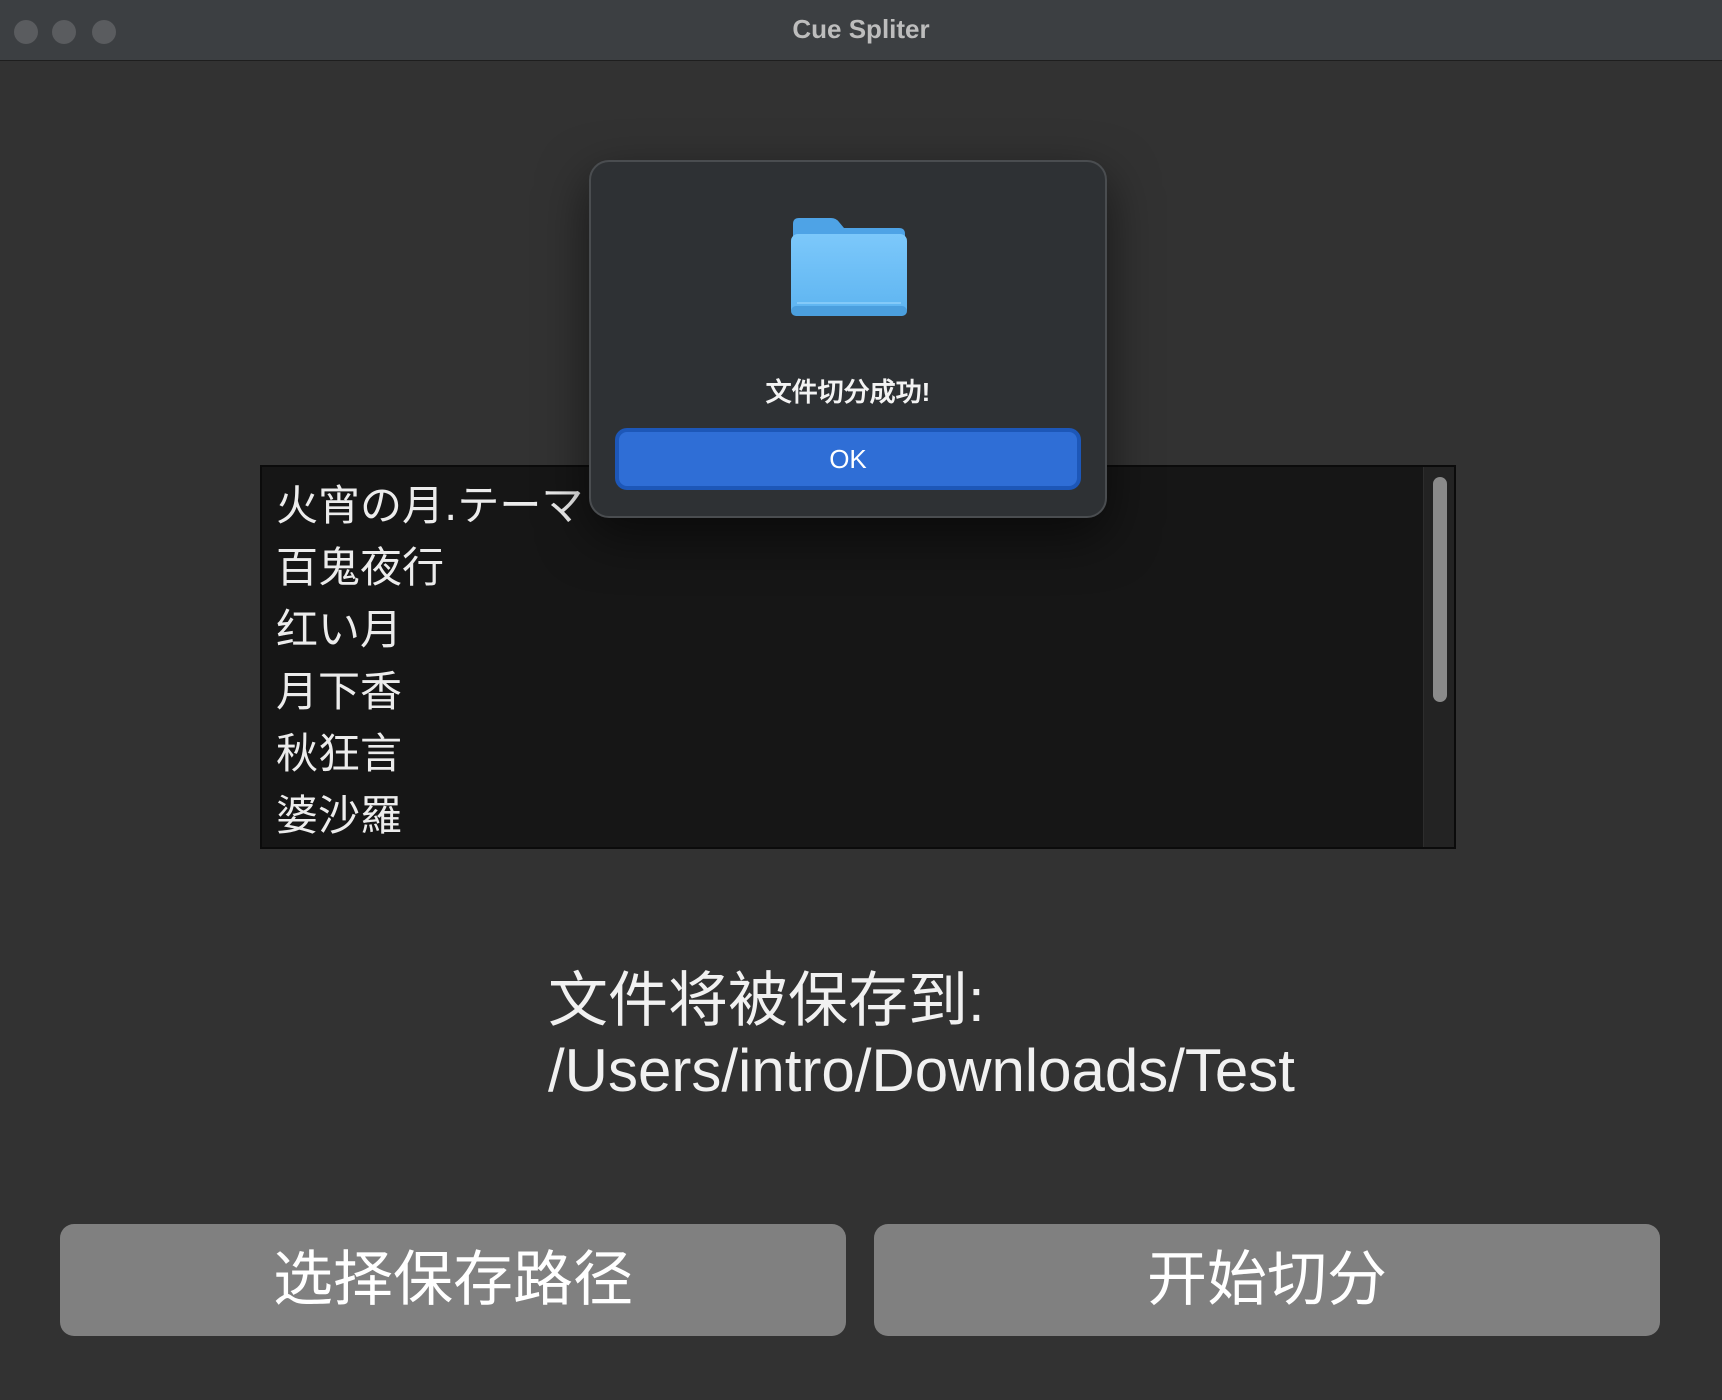 The height and width of the screenshot is (1400, 1722). I want to click on start-split-button: 开始切分, so click(1267, 1280).